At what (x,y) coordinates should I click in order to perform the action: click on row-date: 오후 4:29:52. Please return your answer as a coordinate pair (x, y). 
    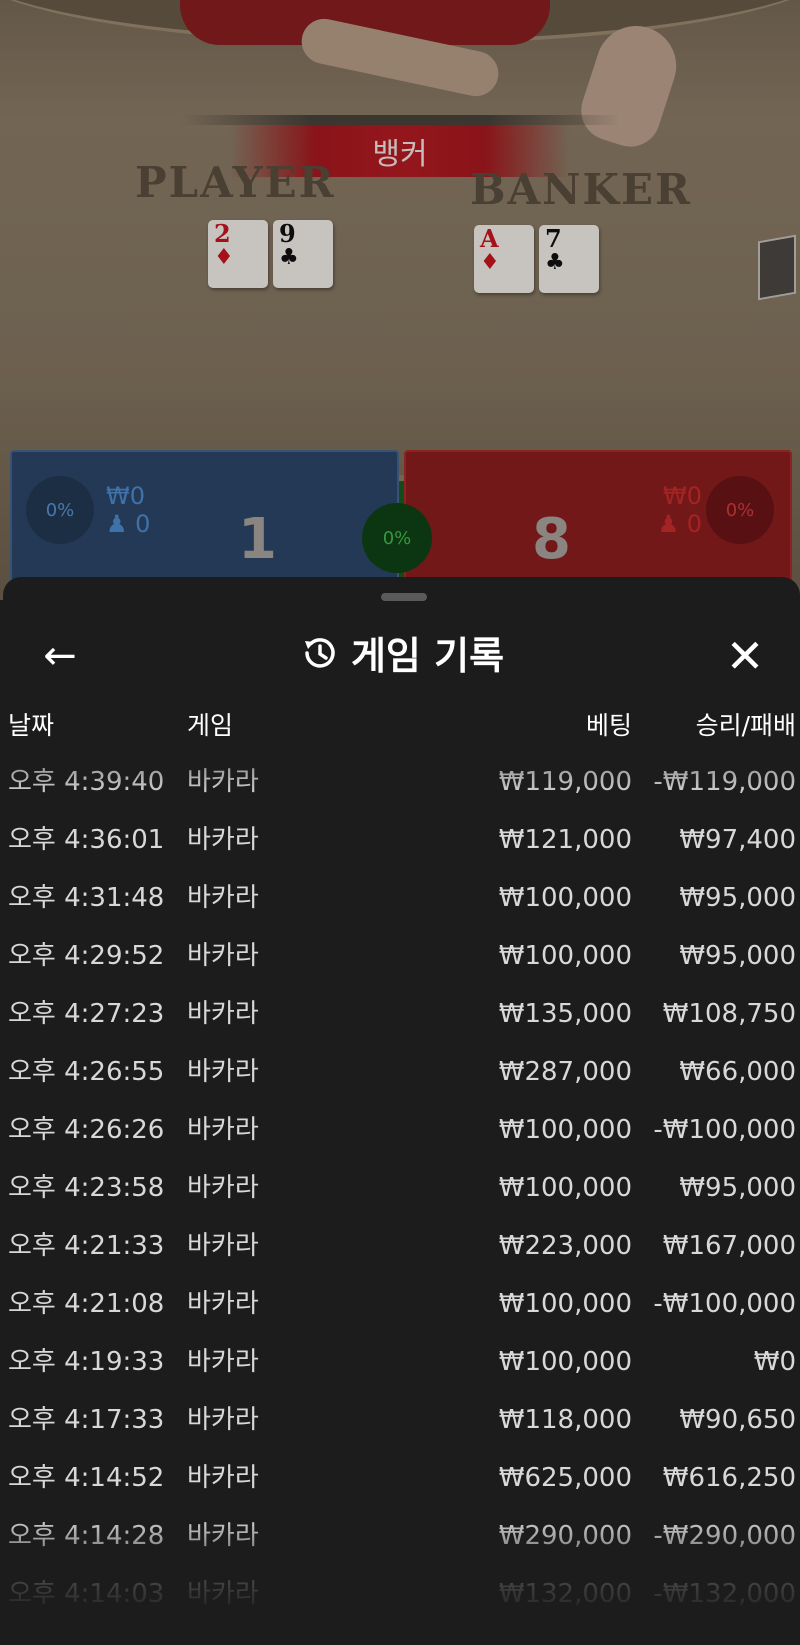
    Looking at the image, I should click on (86, 956).